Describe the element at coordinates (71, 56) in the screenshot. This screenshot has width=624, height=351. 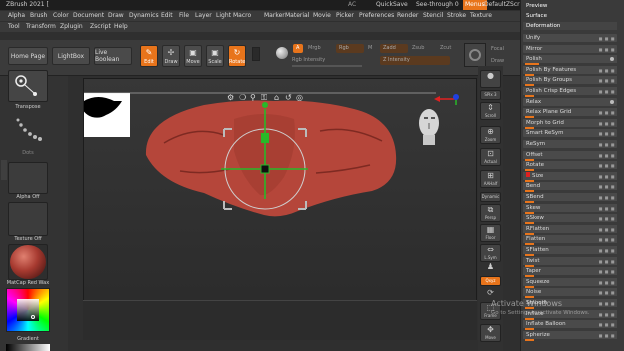
I see `lightbox-button: LightBox` at that location.